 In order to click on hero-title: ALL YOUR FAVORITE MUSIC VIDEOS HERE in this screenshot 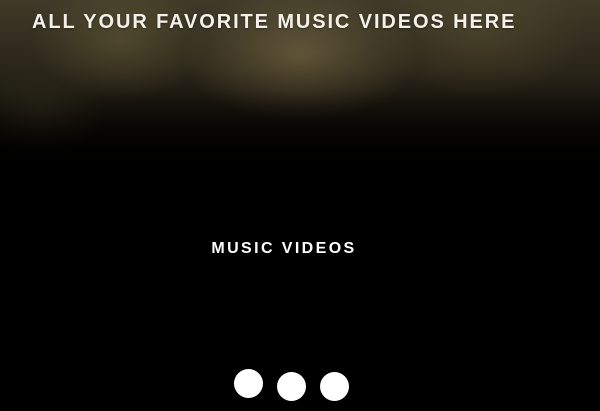, I will do `click(274, 22)`.